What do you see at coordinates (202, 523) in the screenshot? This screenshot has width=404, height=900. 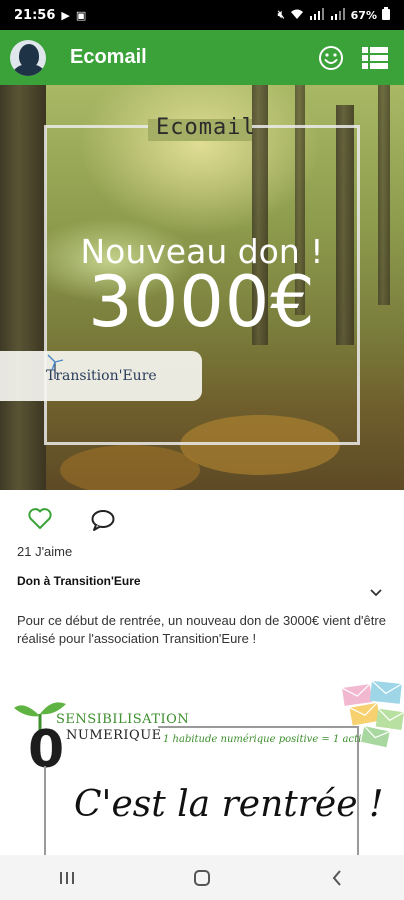 I see `post-actions` at bounding box center [202, 523].